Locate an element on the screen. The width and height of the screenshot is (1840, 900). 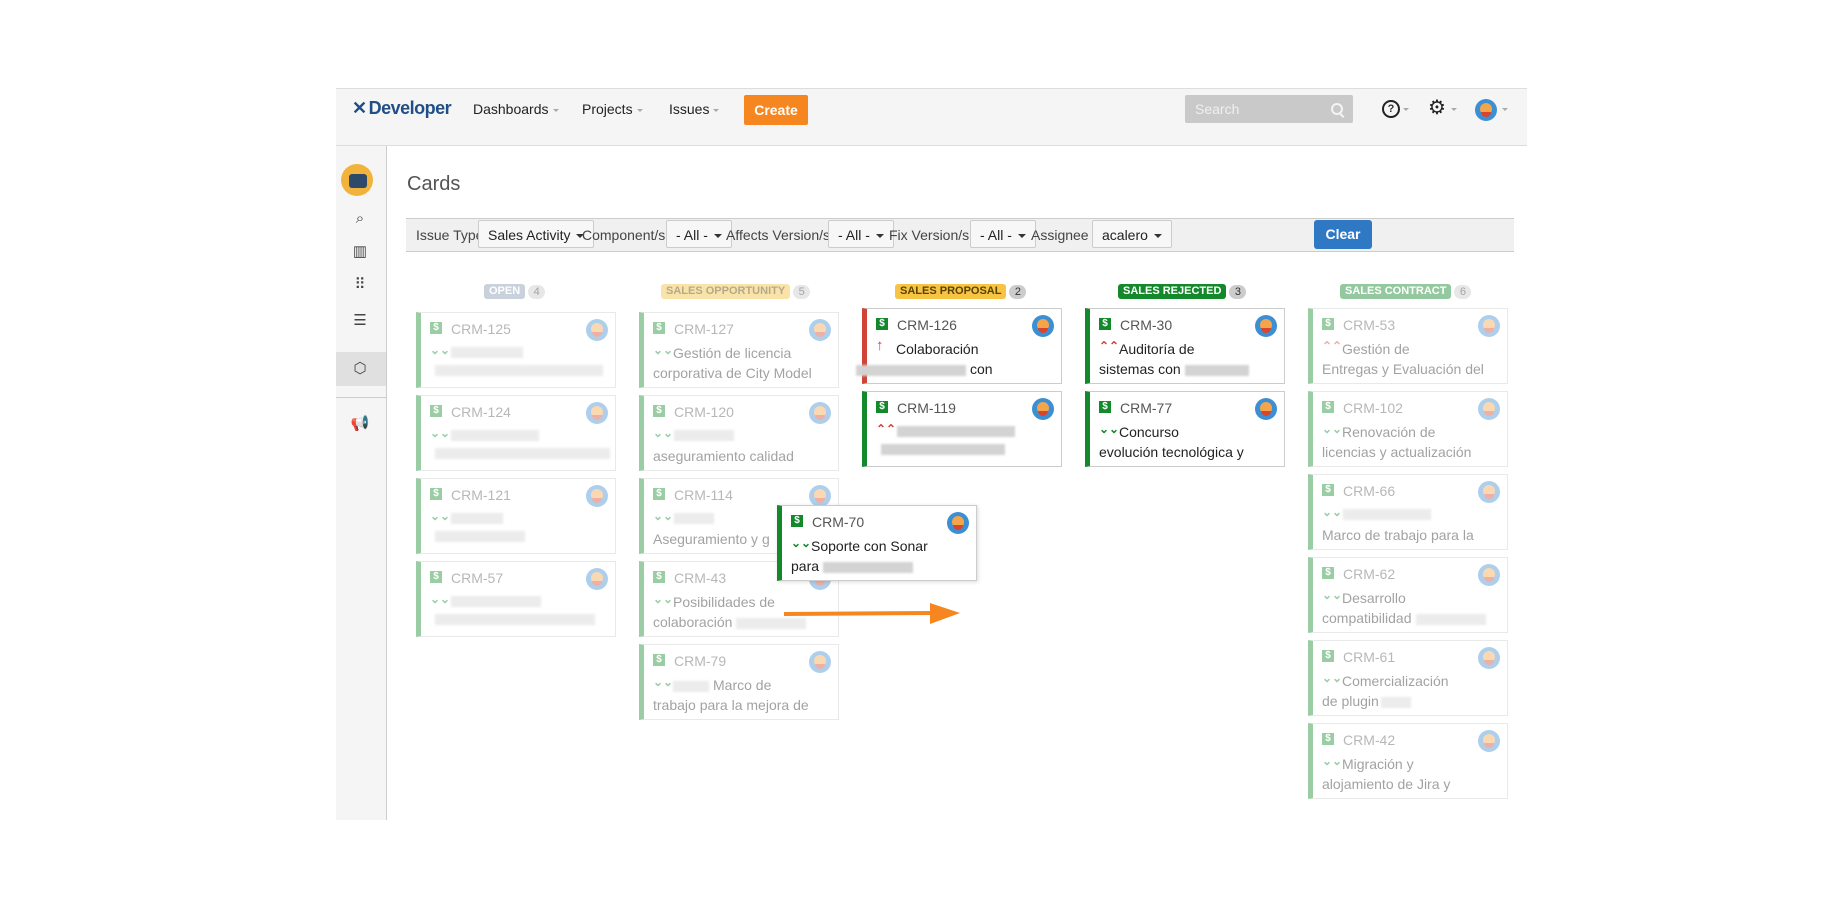
gear-icon: ⚙ is located at coordinates (1437, 108).